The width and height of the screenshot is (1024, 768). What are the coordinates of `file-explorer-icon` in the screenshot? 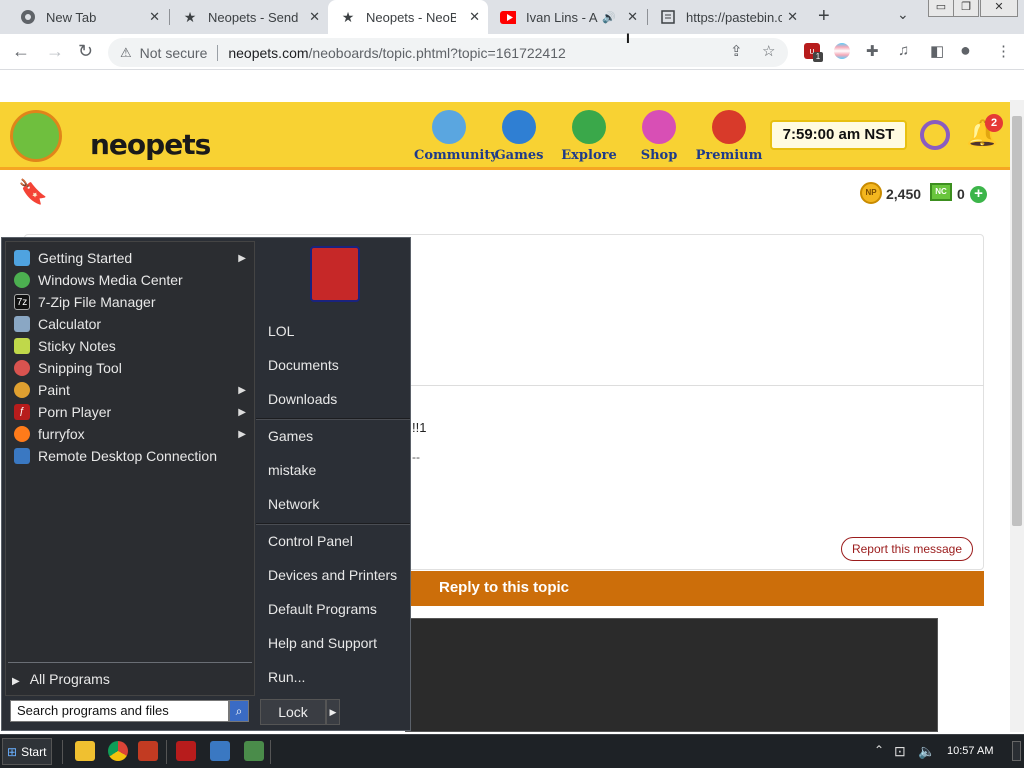 It's located at (85, 751).